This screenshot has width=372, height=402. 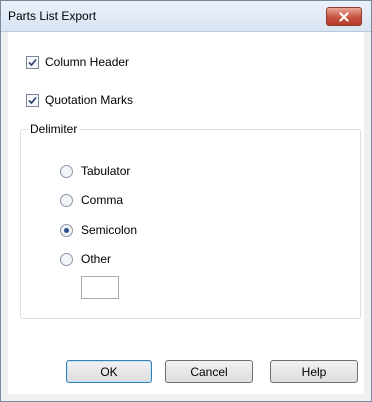 What do you see at coordinates (66, 171) in the screenshot?
I see `tabulator-radio` at bounding box center [66, 171].